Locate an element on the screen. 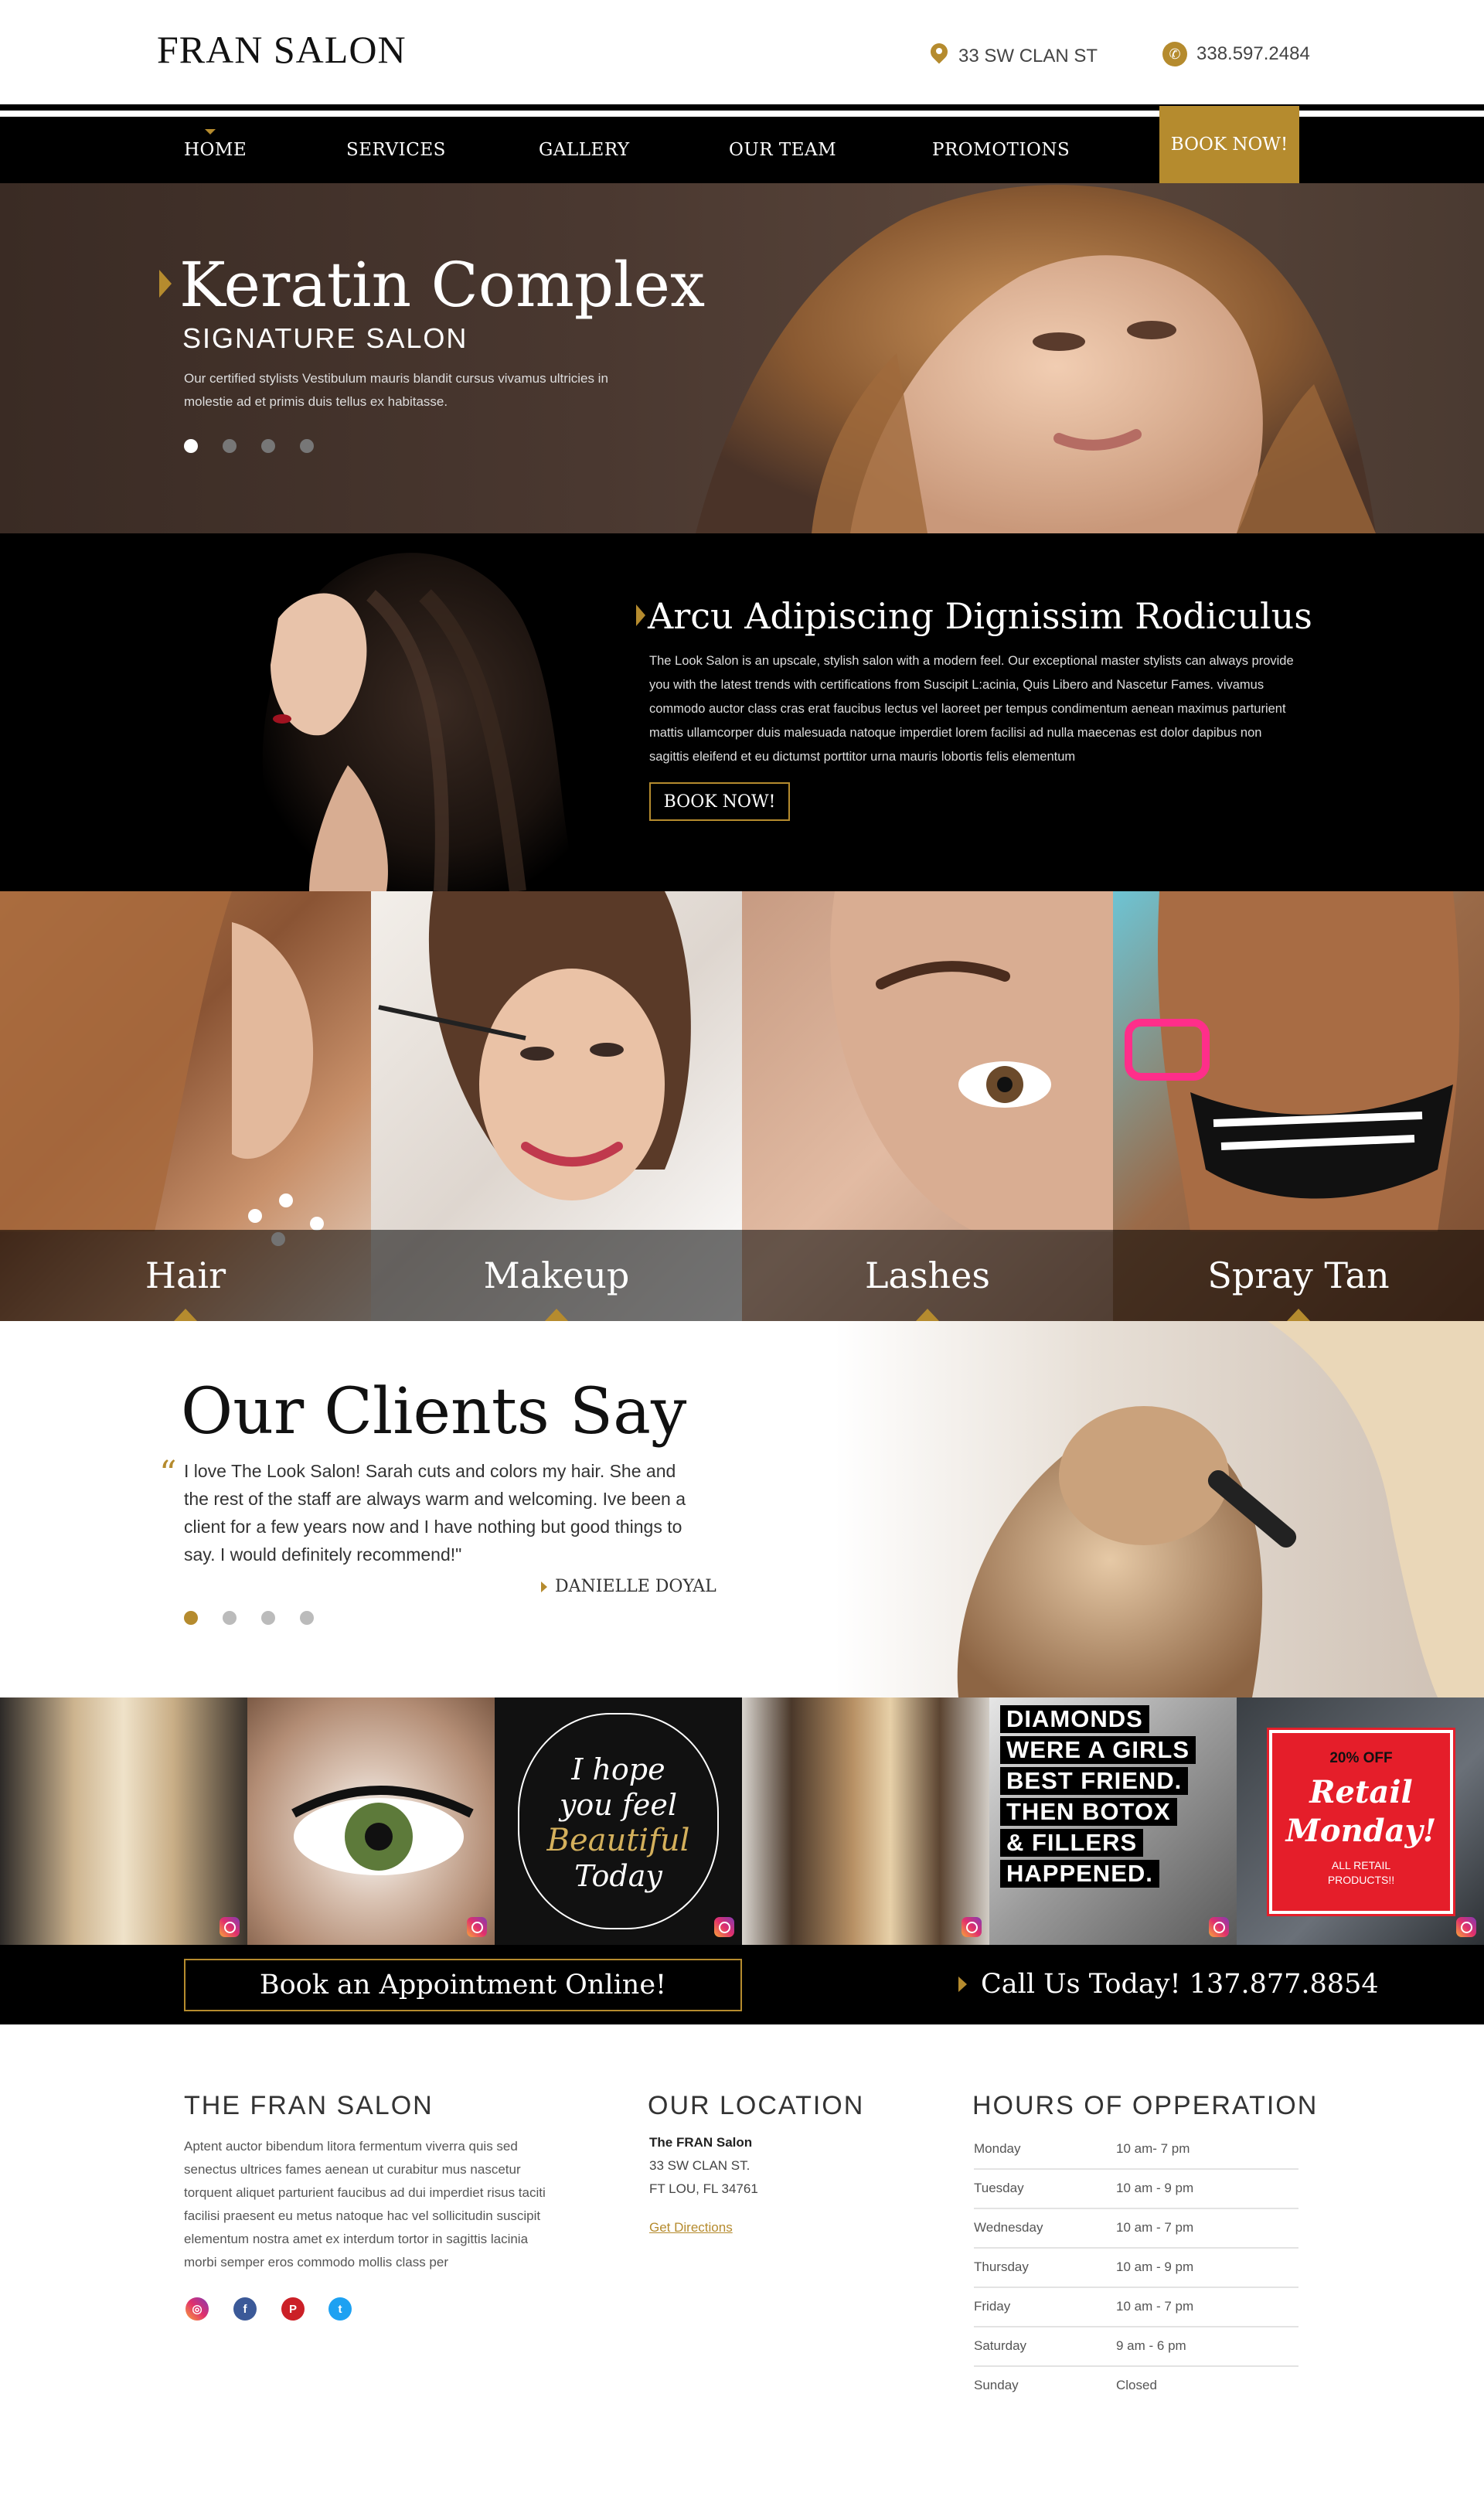 This screenshot has width=1484, height=2513. address-info: 33 SW CLAN ST is located at coordinates (1013, 56).